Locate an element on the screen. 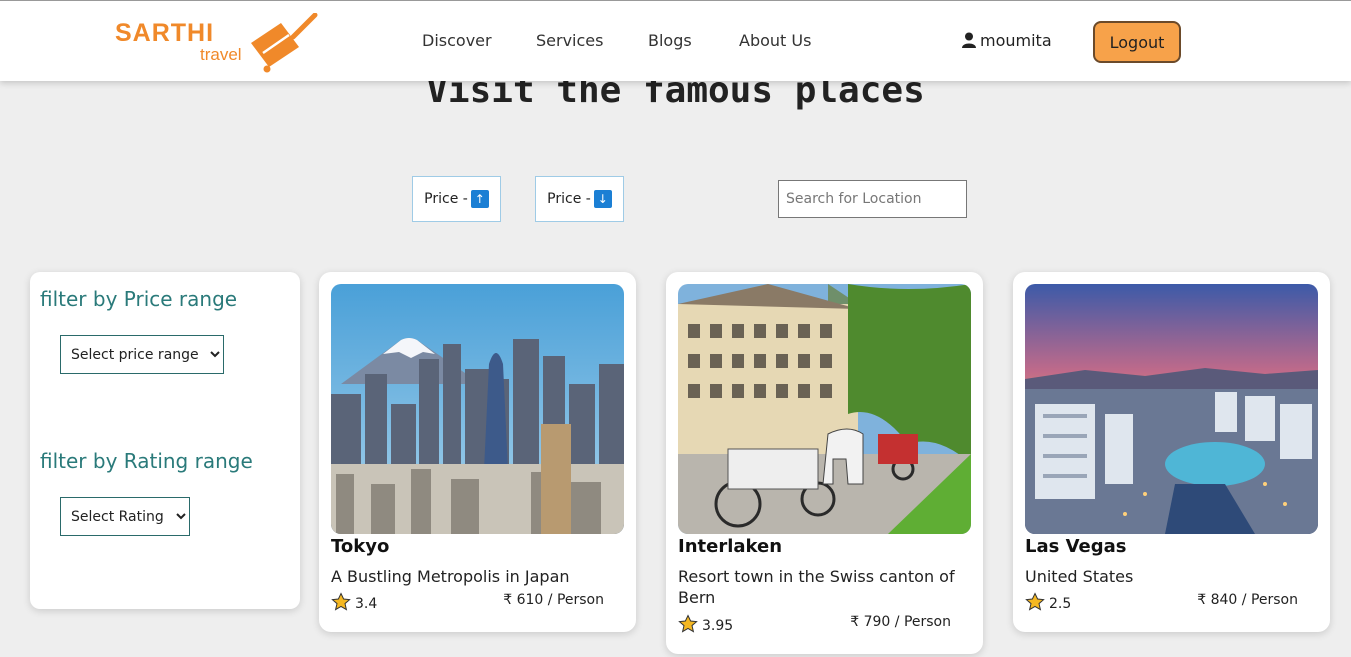  user-icon is located at coordinates (969, 40).